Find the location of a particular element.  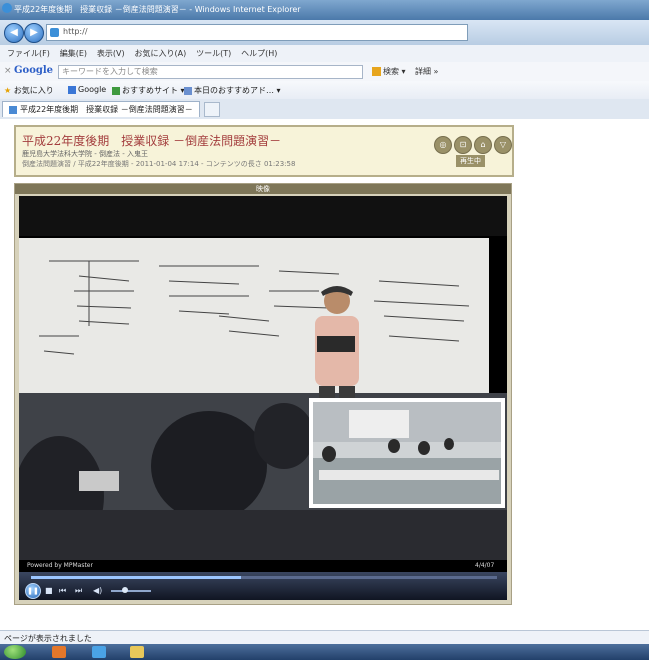

volume-knob is located at coordinates (125, 590).